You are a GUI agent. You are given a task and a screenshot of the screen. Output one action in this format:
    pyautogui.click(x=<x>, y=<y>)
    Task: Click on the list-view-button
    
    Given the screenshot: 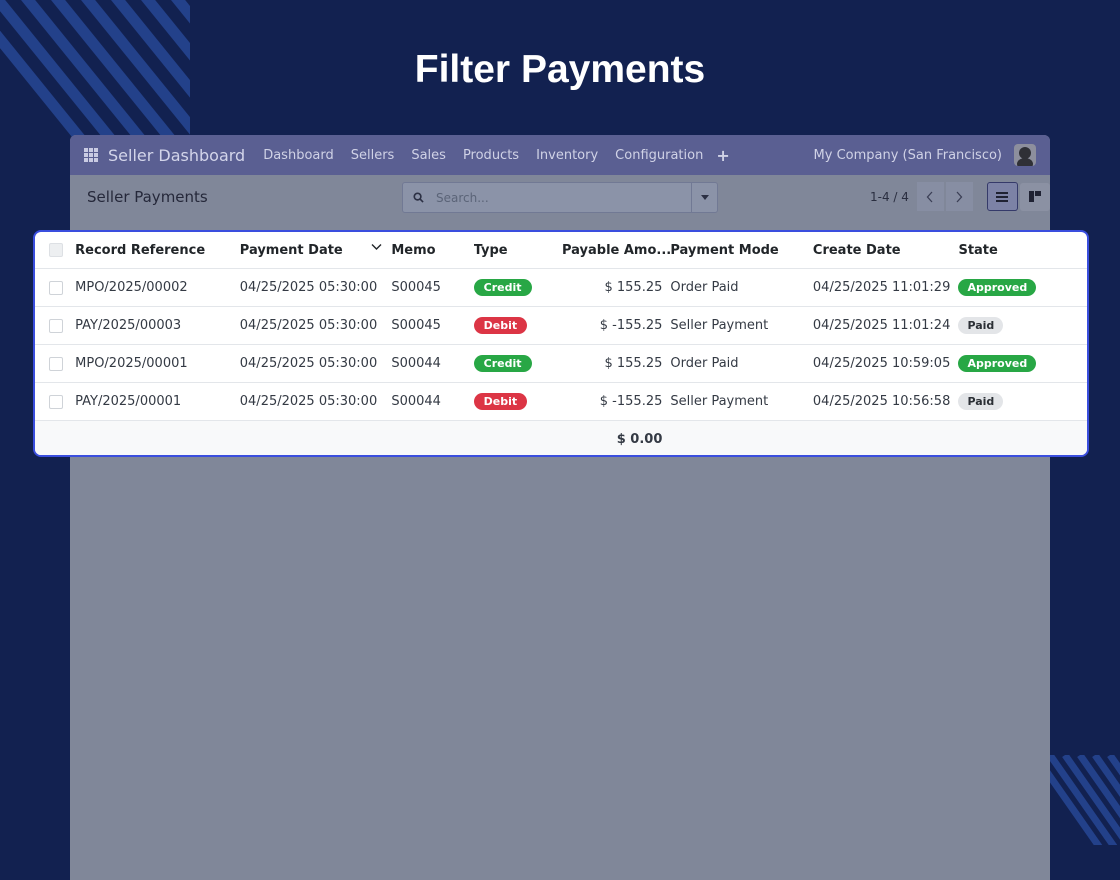 What is the action you would take?
    pyautogui.click(x=1002, y=196)
    